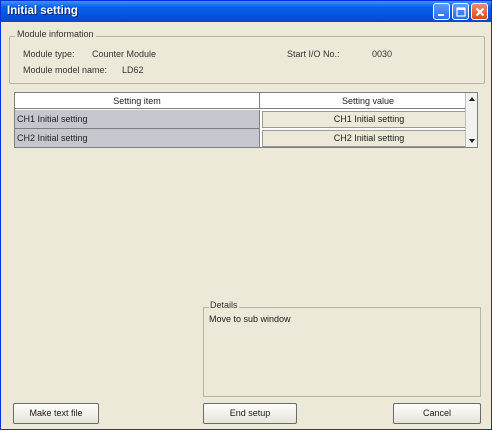 Image resolution: width=492 pixels, height=430 pixels. What do you see at coordinates (368, 101) in the screenshot?
I see `setting-value-header: Setting value` at bounding box center [368, 101].